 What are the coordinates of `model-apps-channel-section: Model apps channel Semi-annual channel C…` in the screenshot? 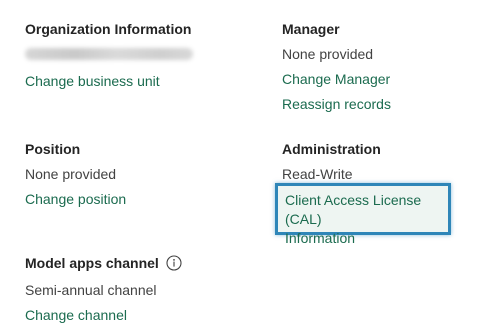 It's located at (103, 289).